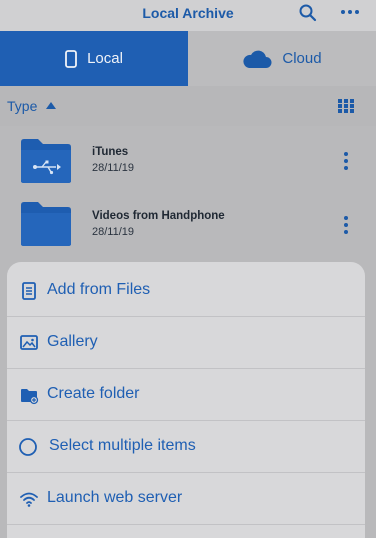  What do you see at coordinates (28, 447) in the screenshot?
I see `circle-icon` at bounding box center [28, 447].